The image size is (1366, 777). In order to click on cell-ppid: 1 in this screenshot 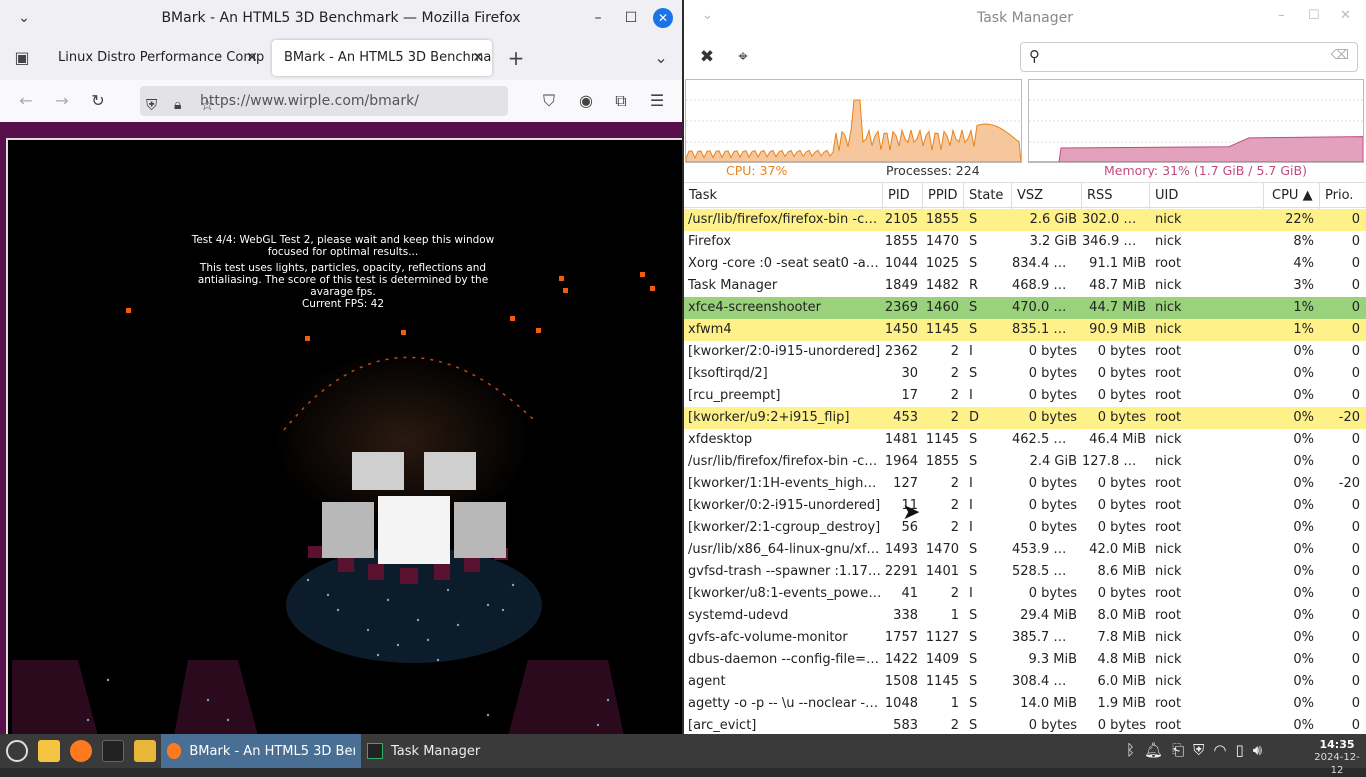, I will do `click(954, 615)`.